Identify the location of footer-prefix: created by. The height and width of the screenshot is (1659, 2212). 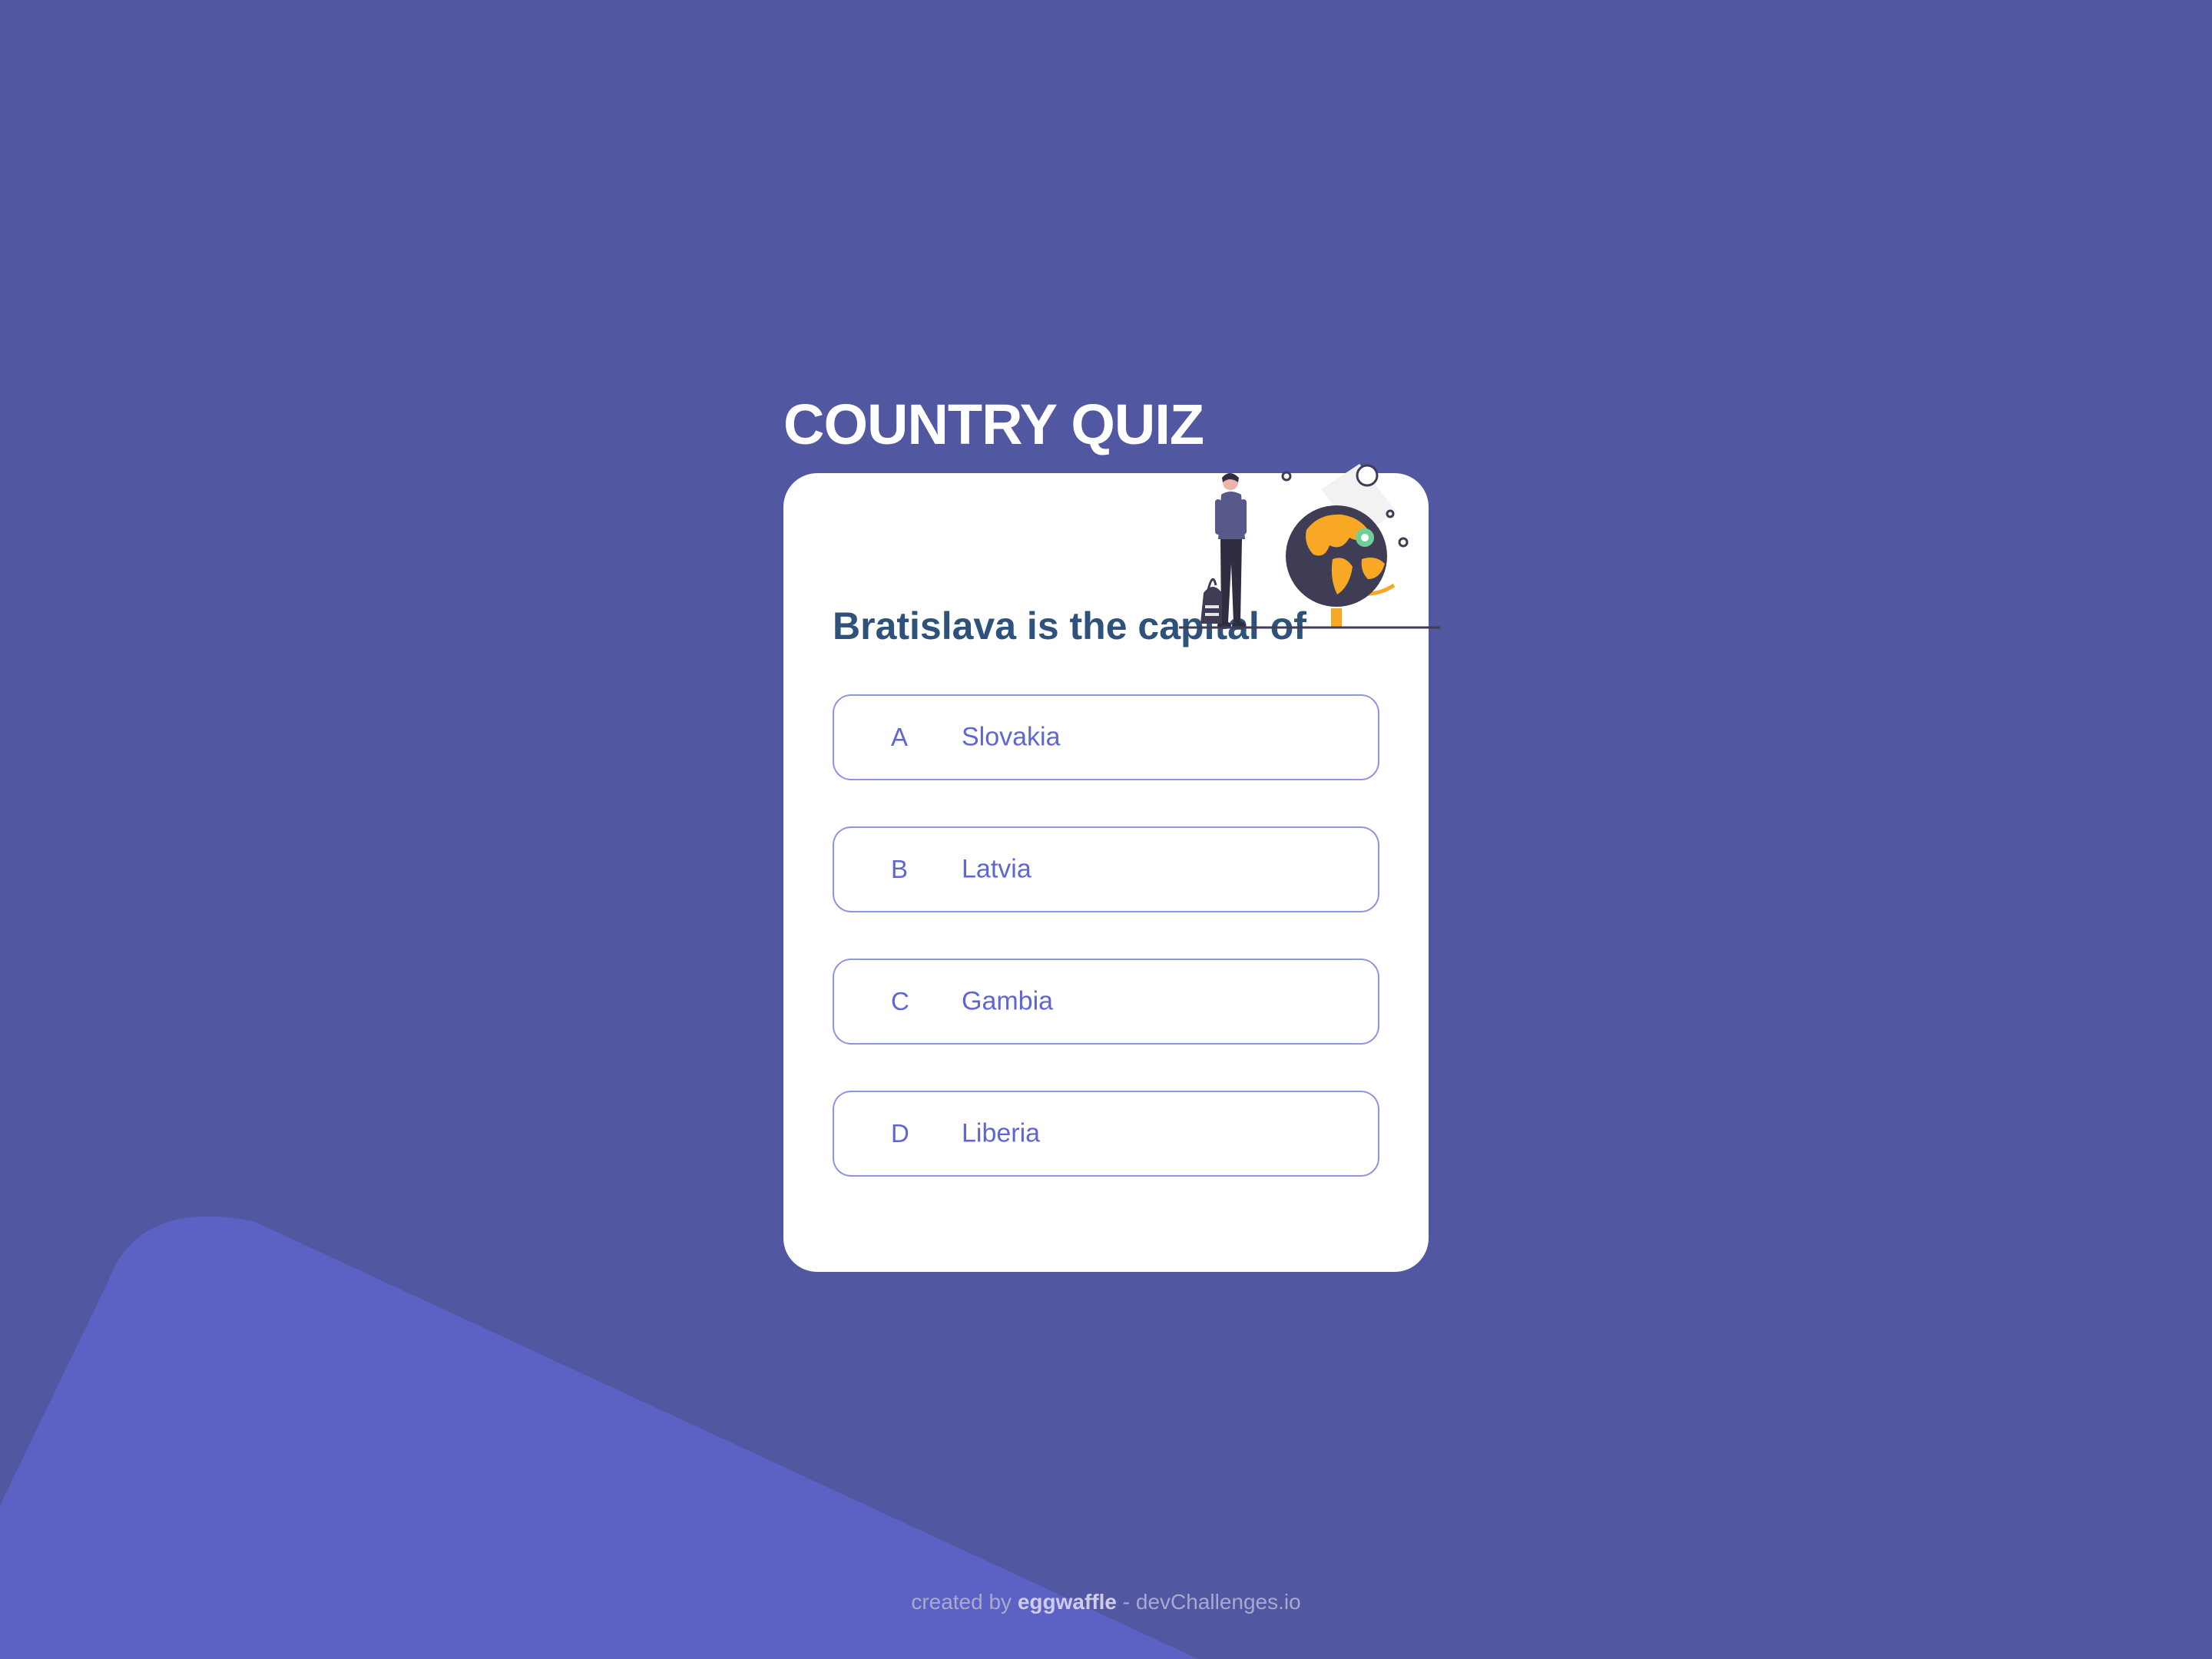
(962, 1602).